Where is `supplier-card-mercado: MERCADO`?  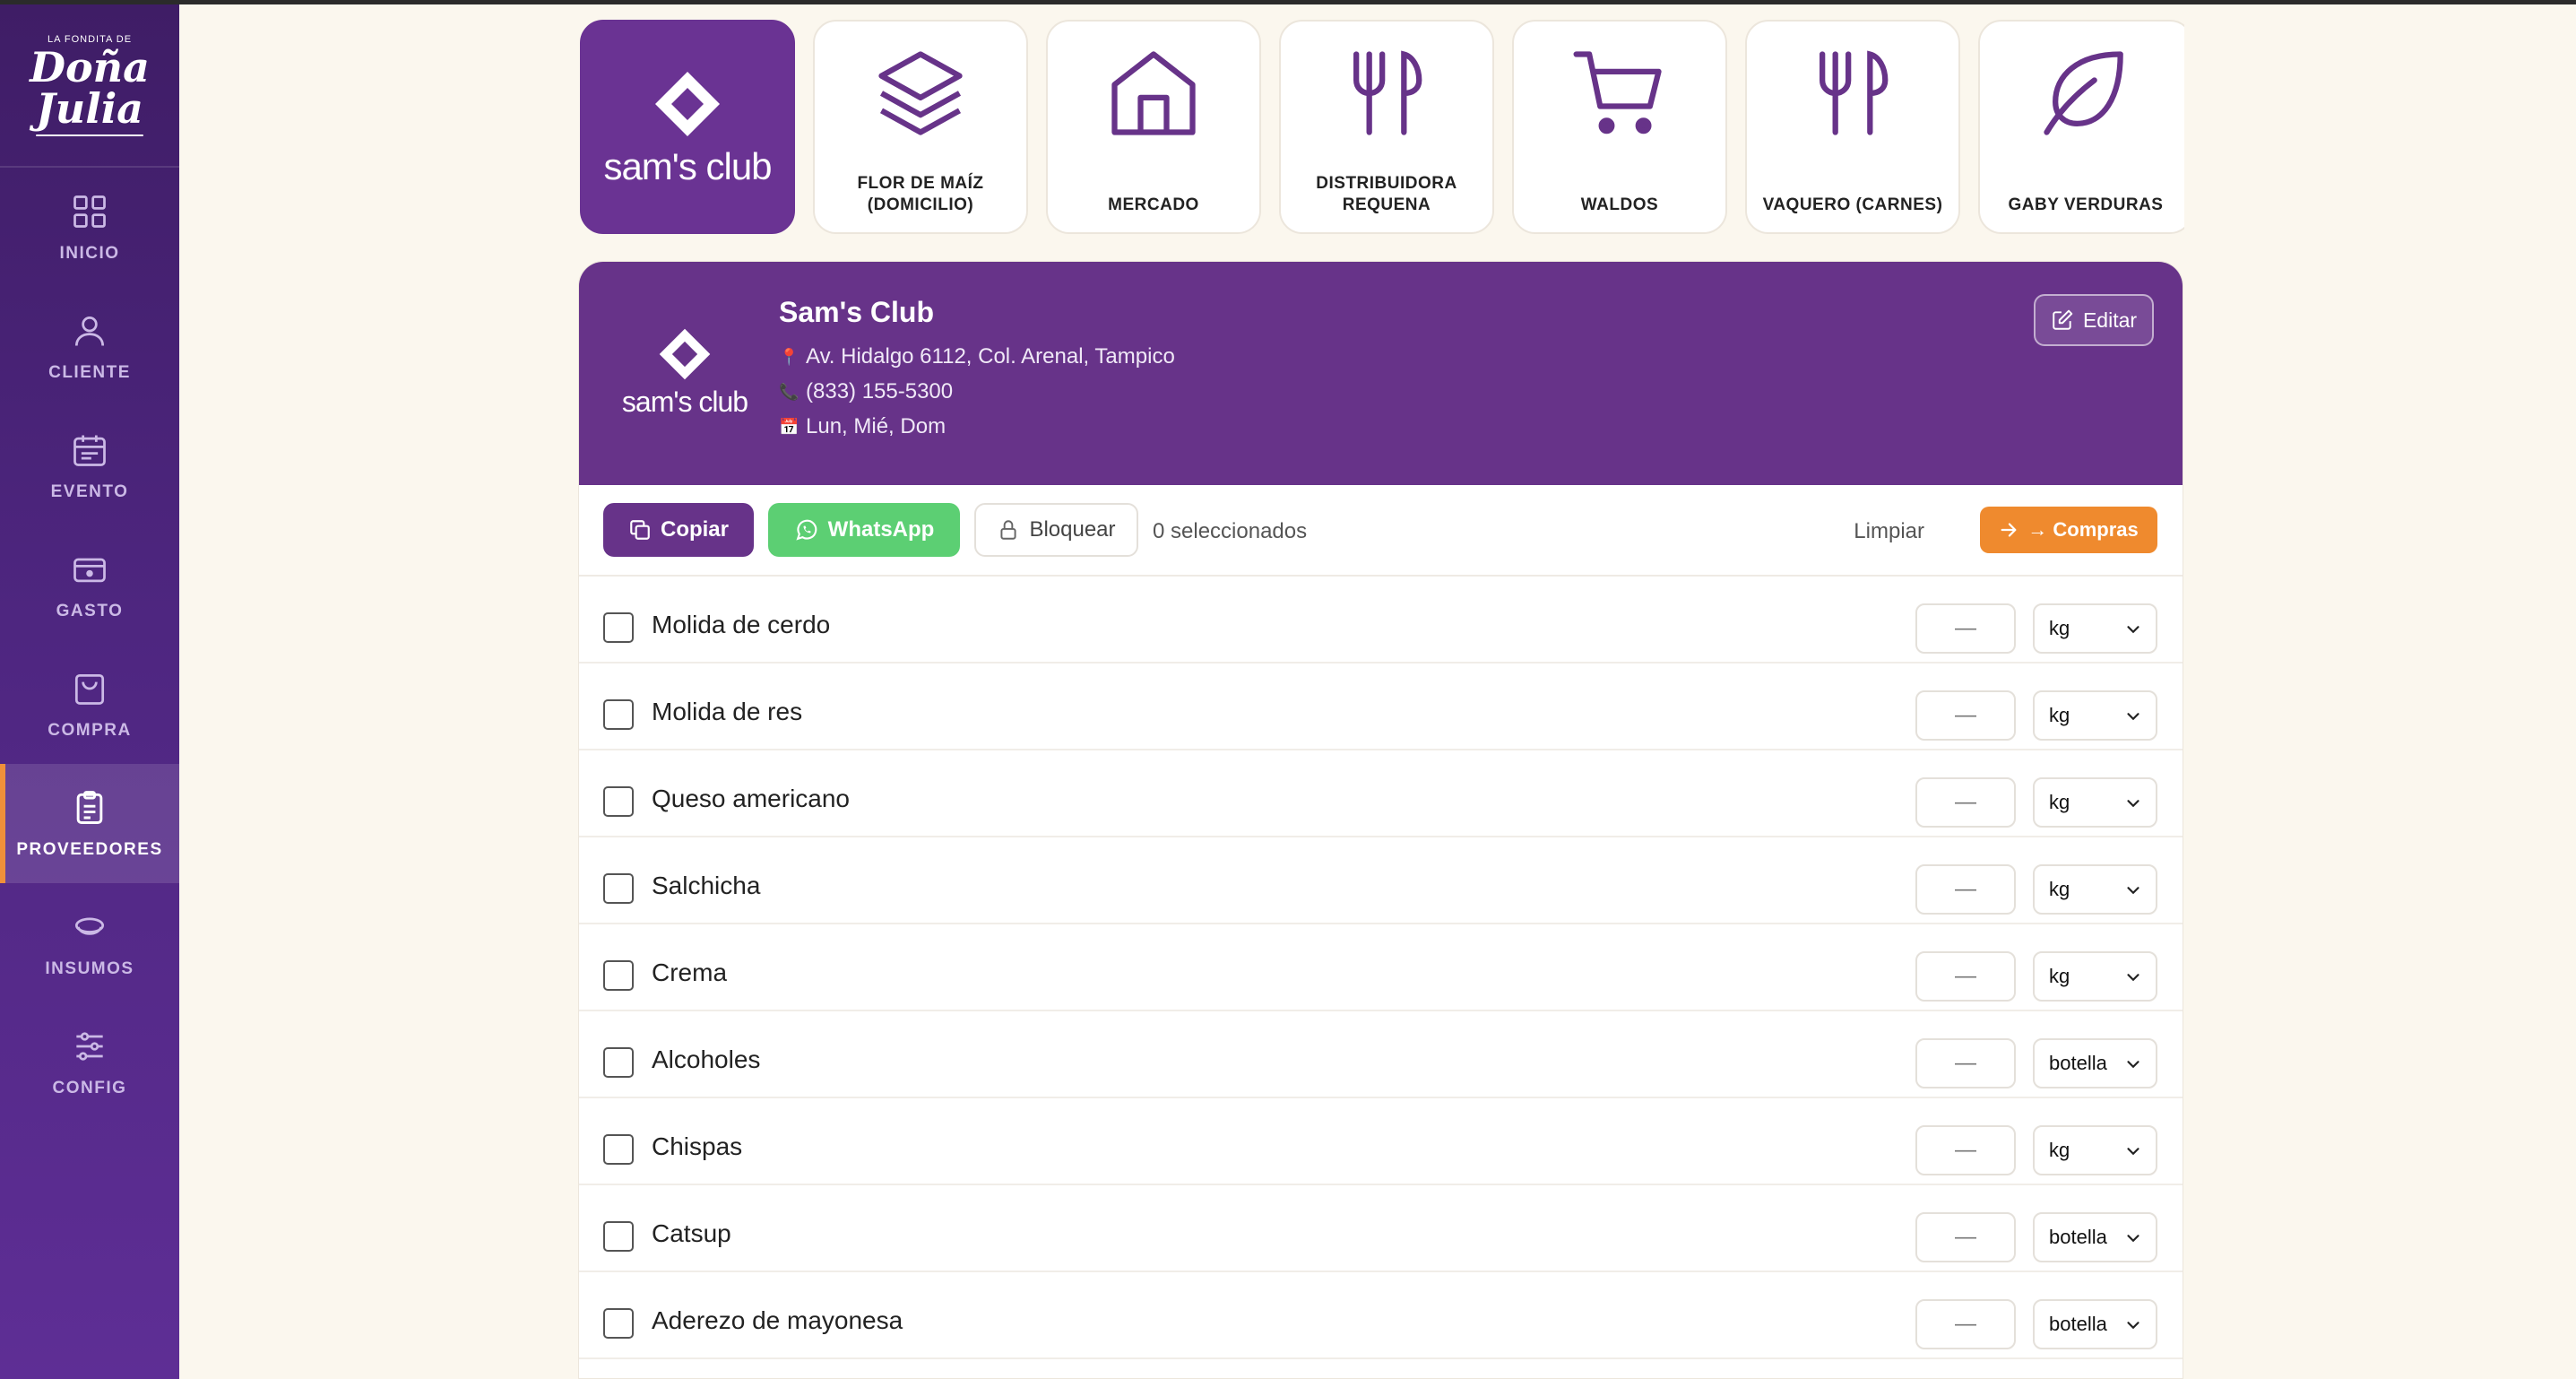
supplier-card-mercado: MERCADO is located at coordinates (1153, 127).